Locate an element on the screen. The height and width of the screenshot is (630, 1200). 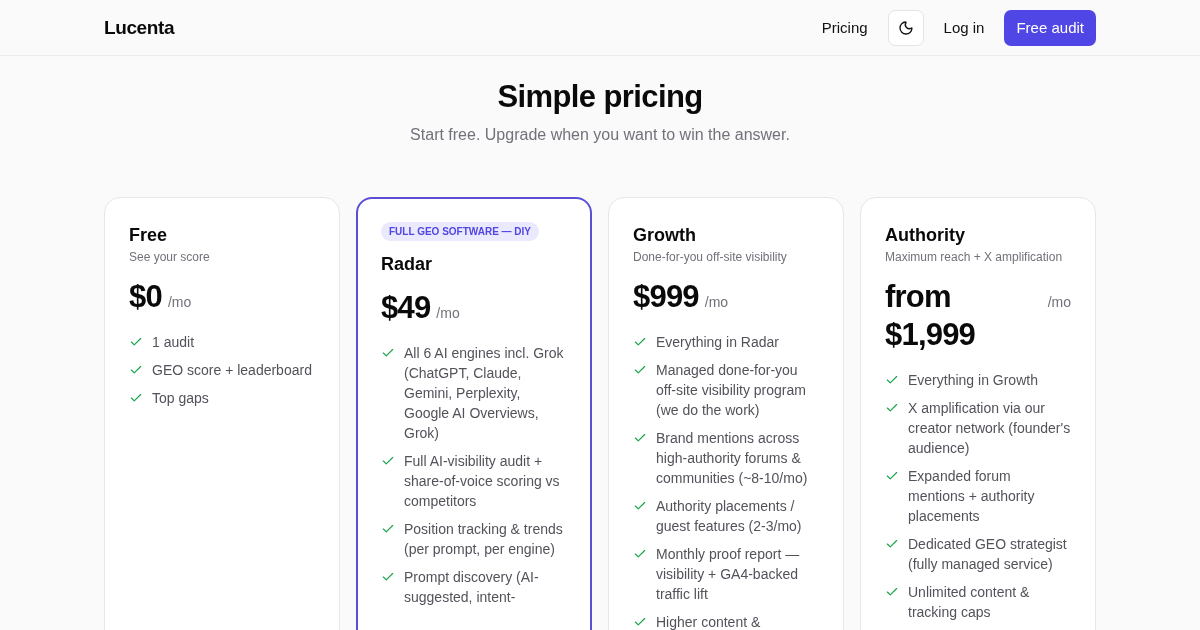
feature-text: Prompt discovery (AI-suggested, intent- is located at coordinates (472, 587).